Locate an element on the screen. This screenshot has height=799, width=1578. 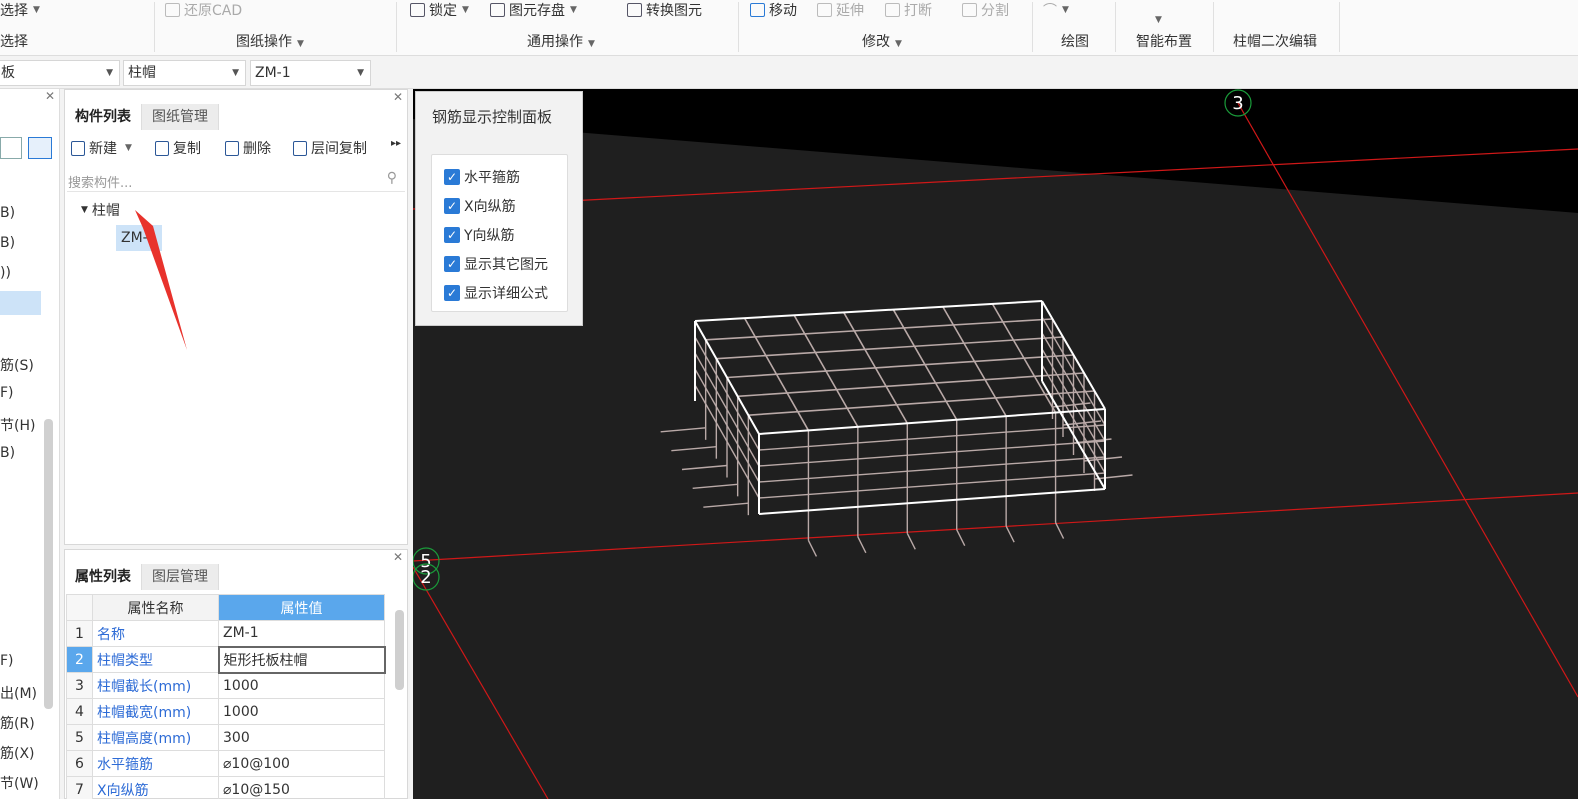
smart-layout-group: 智能布置 is located at coordinates (1164, 42).